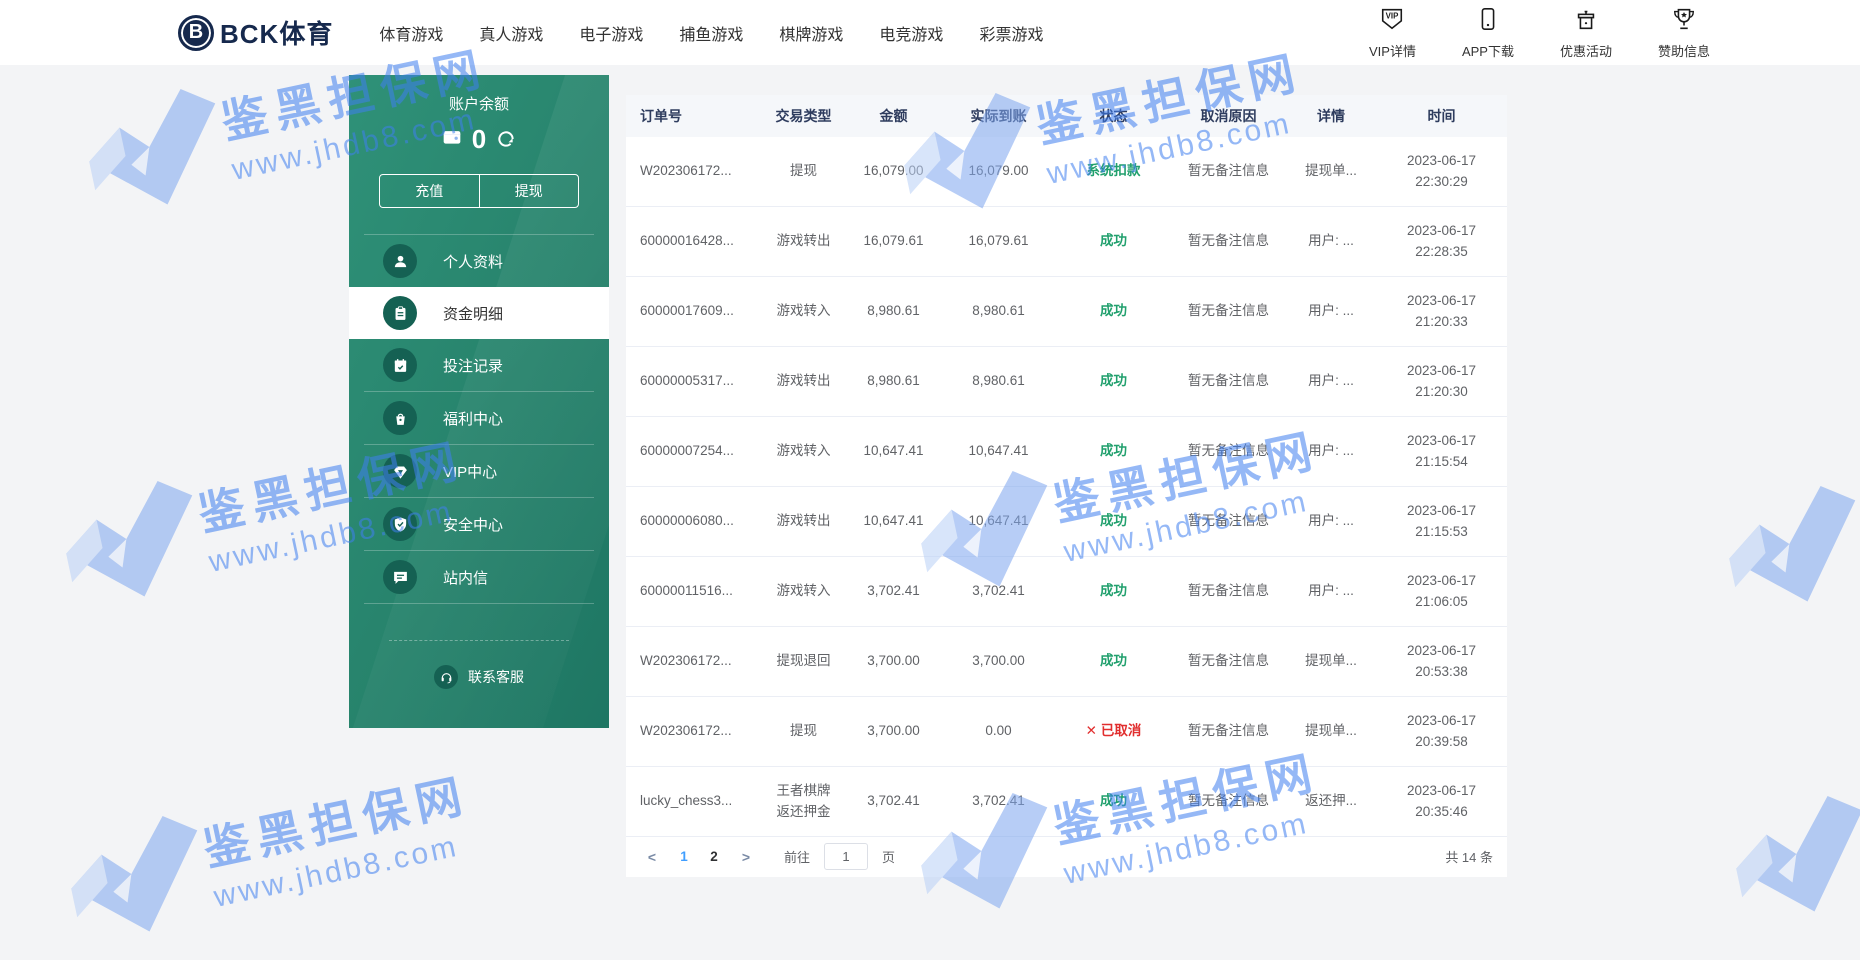  I want to click on sidebar-item-label: VIP中心, so click(470, 472).